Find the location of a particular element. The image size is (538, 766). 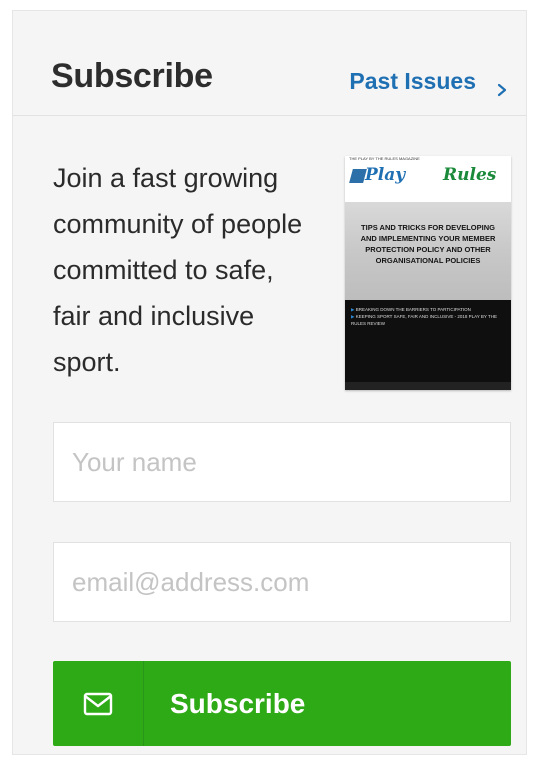

email-input is located at coordinates (282, 582).